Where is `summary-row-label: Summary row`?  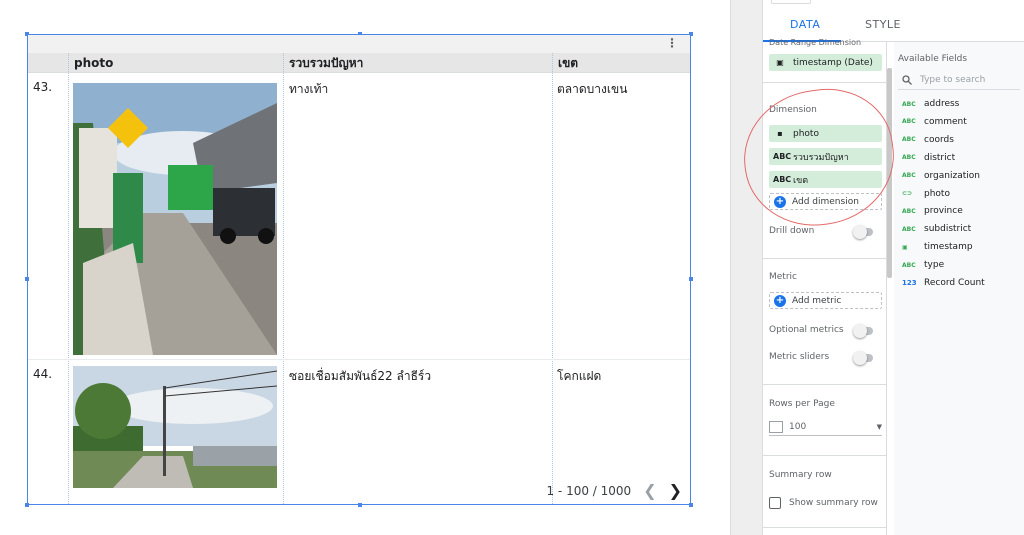
summary-row-label: Summary row is located at coordinates (800, 475).